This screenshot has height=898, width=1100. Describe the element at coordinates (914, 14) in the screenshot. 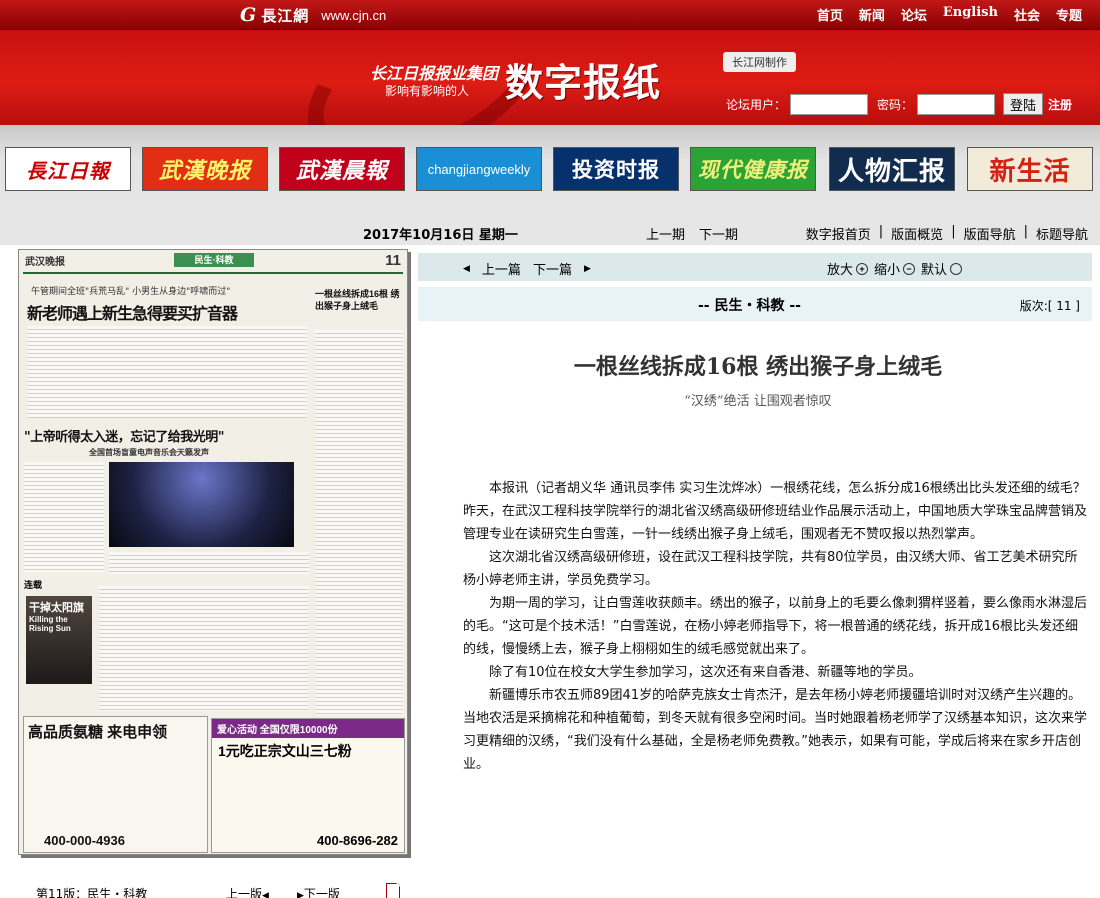

I see `nav-forum: 论坛` at that location.